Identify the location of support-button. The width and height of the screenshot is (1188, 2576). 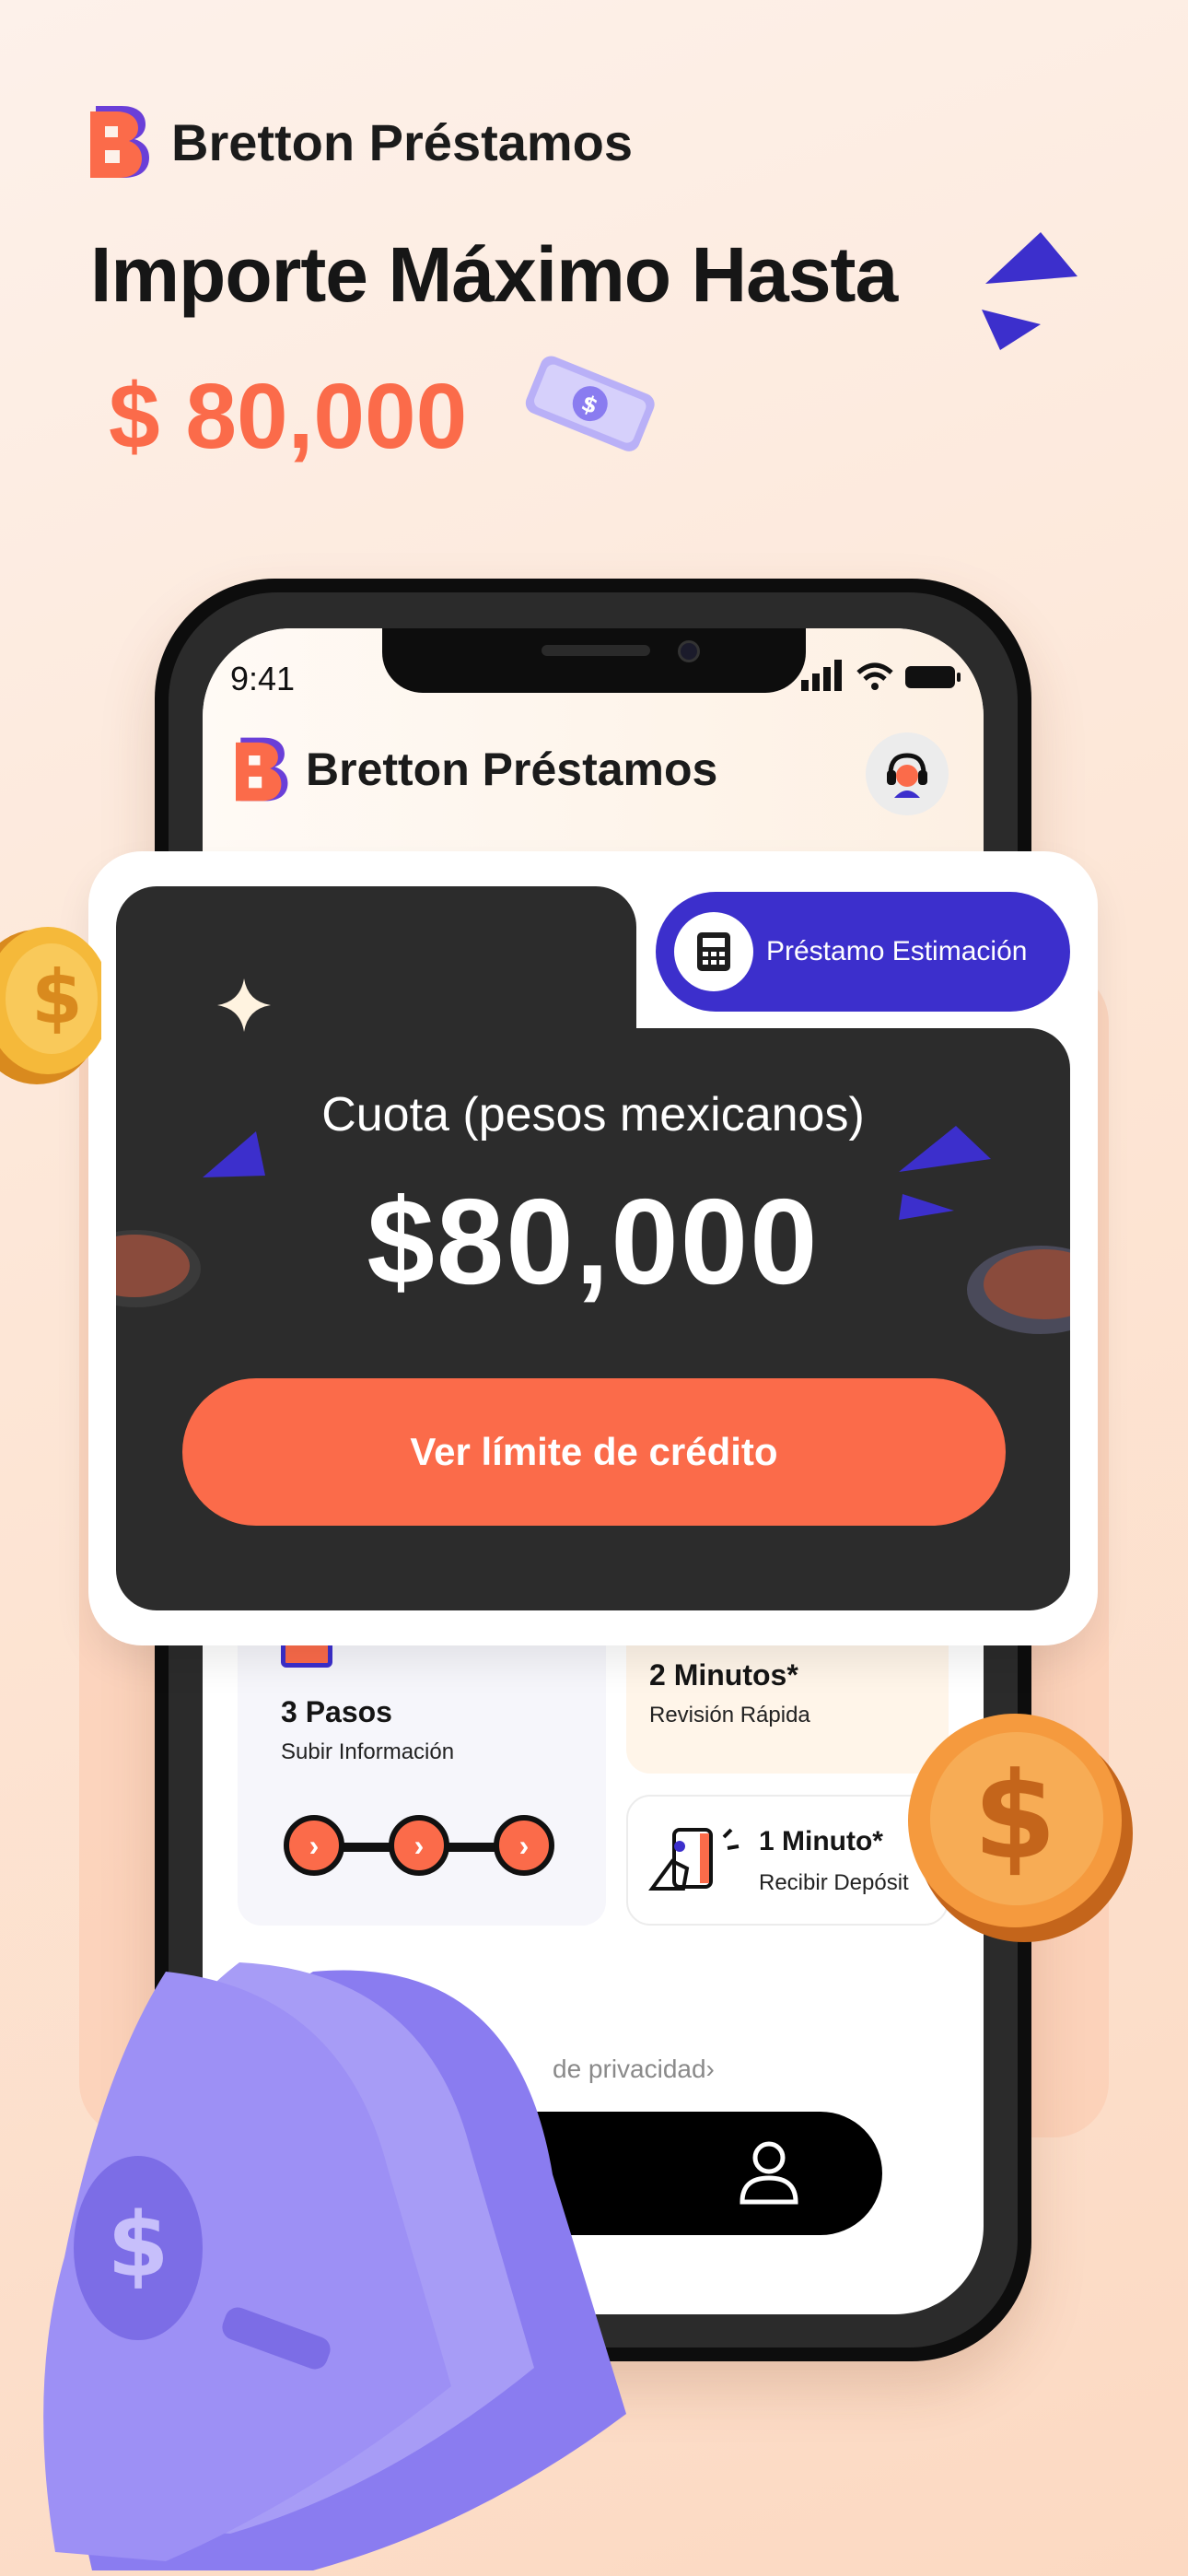
(907, 773).